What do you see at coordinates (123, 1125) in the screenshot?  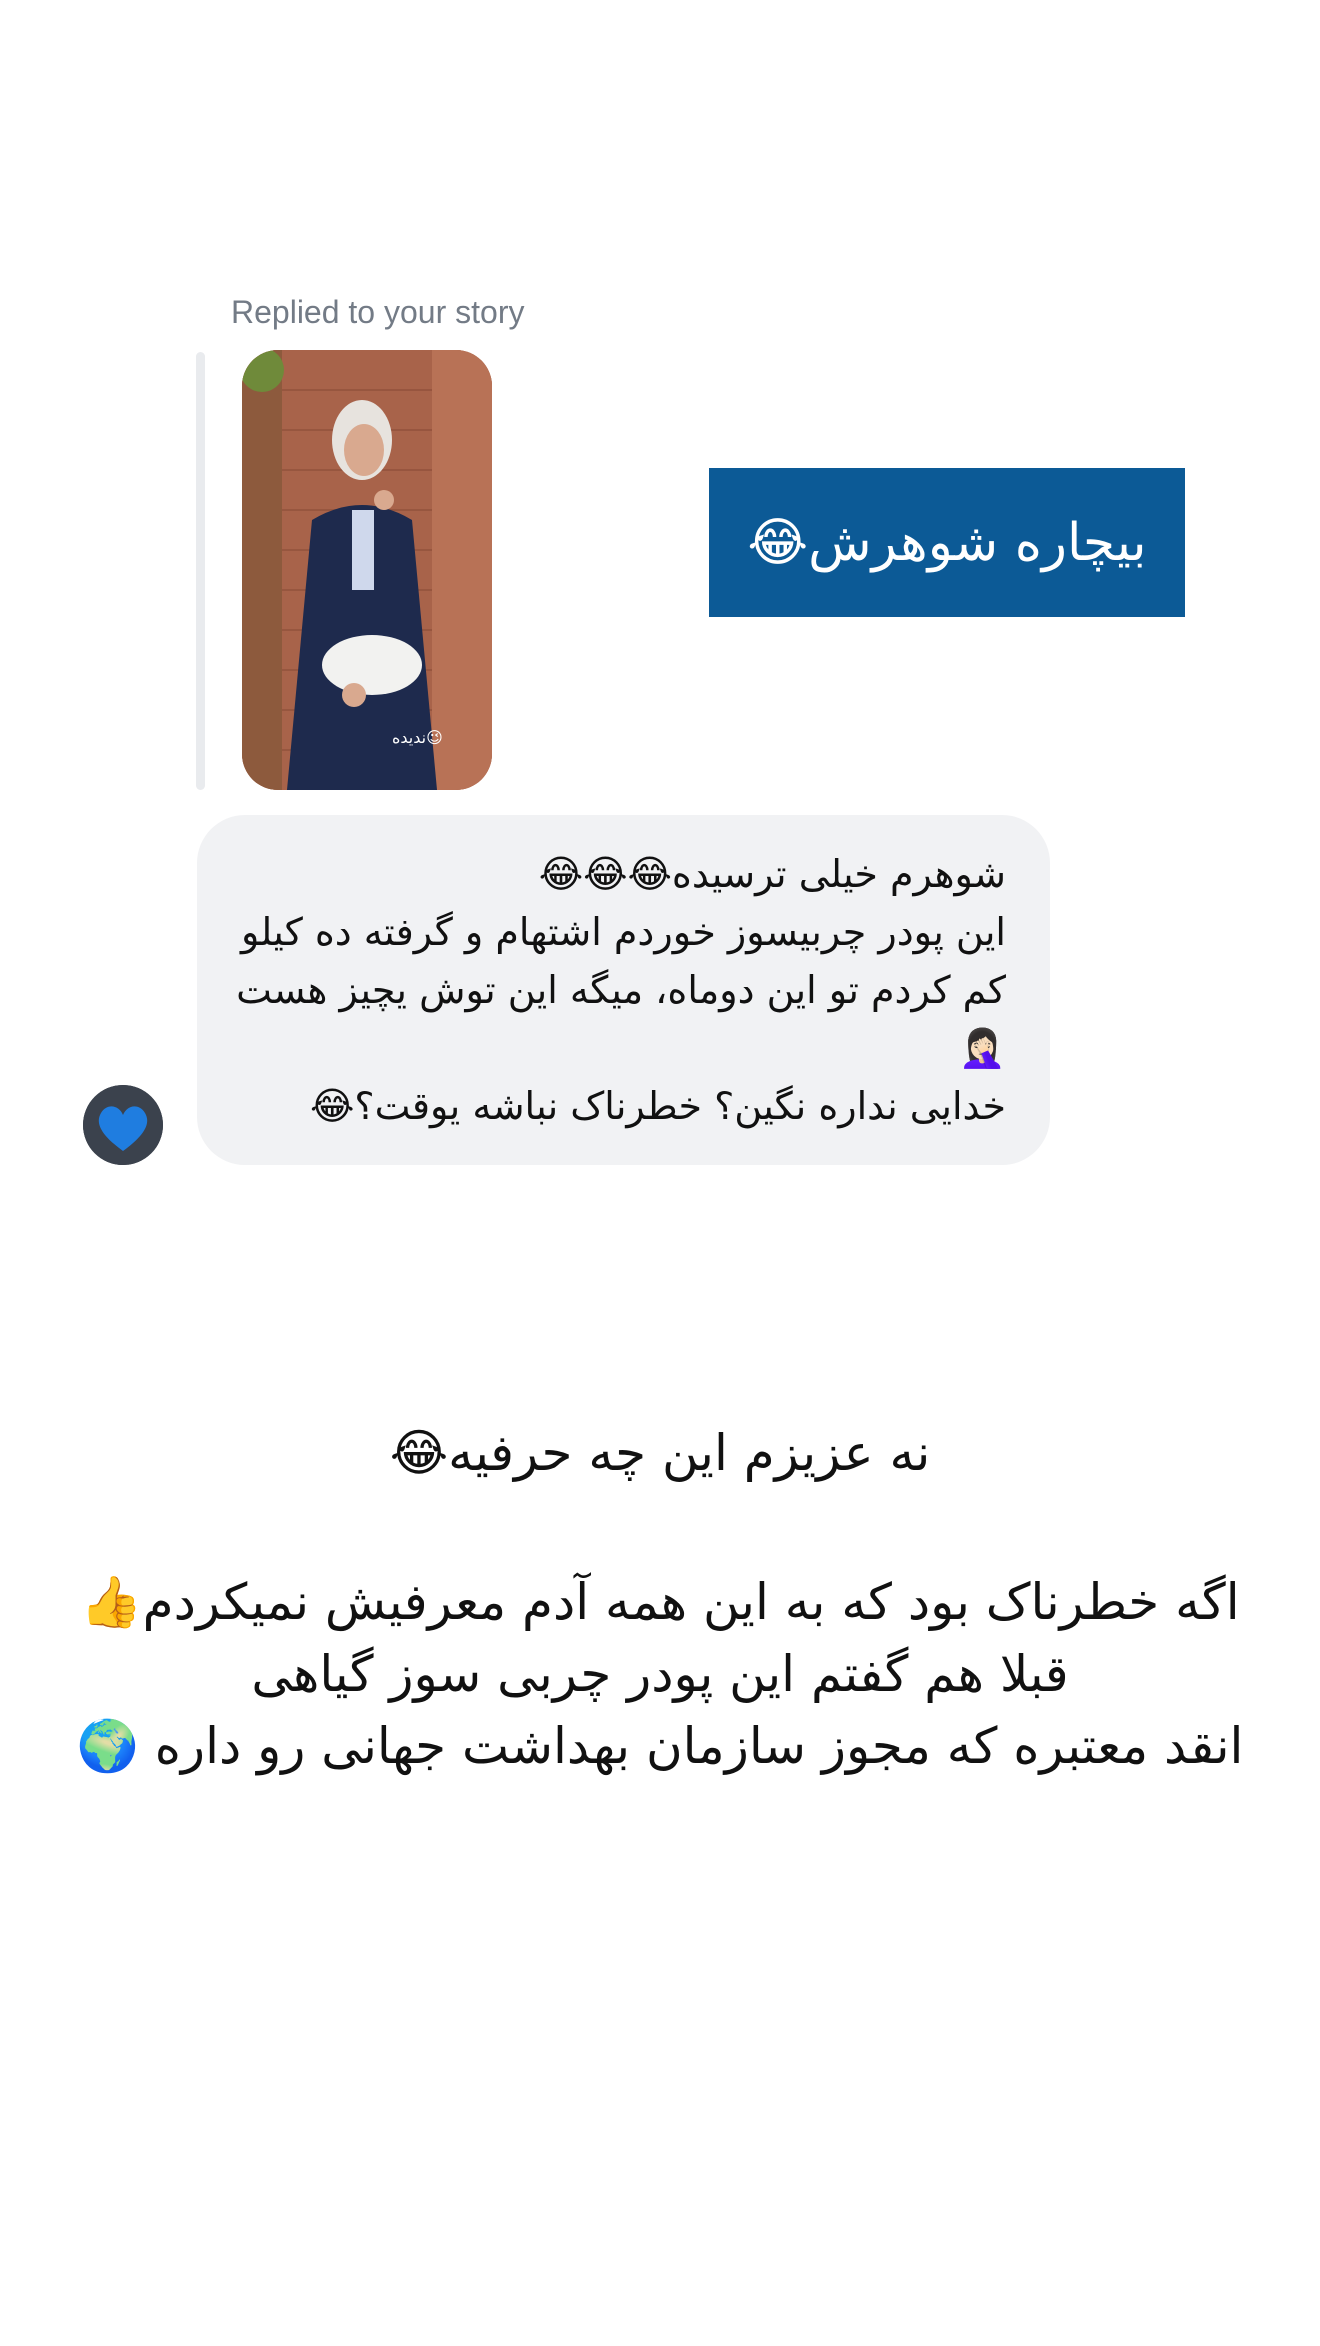 I see `avatar` at bounding box center [123, 1125].